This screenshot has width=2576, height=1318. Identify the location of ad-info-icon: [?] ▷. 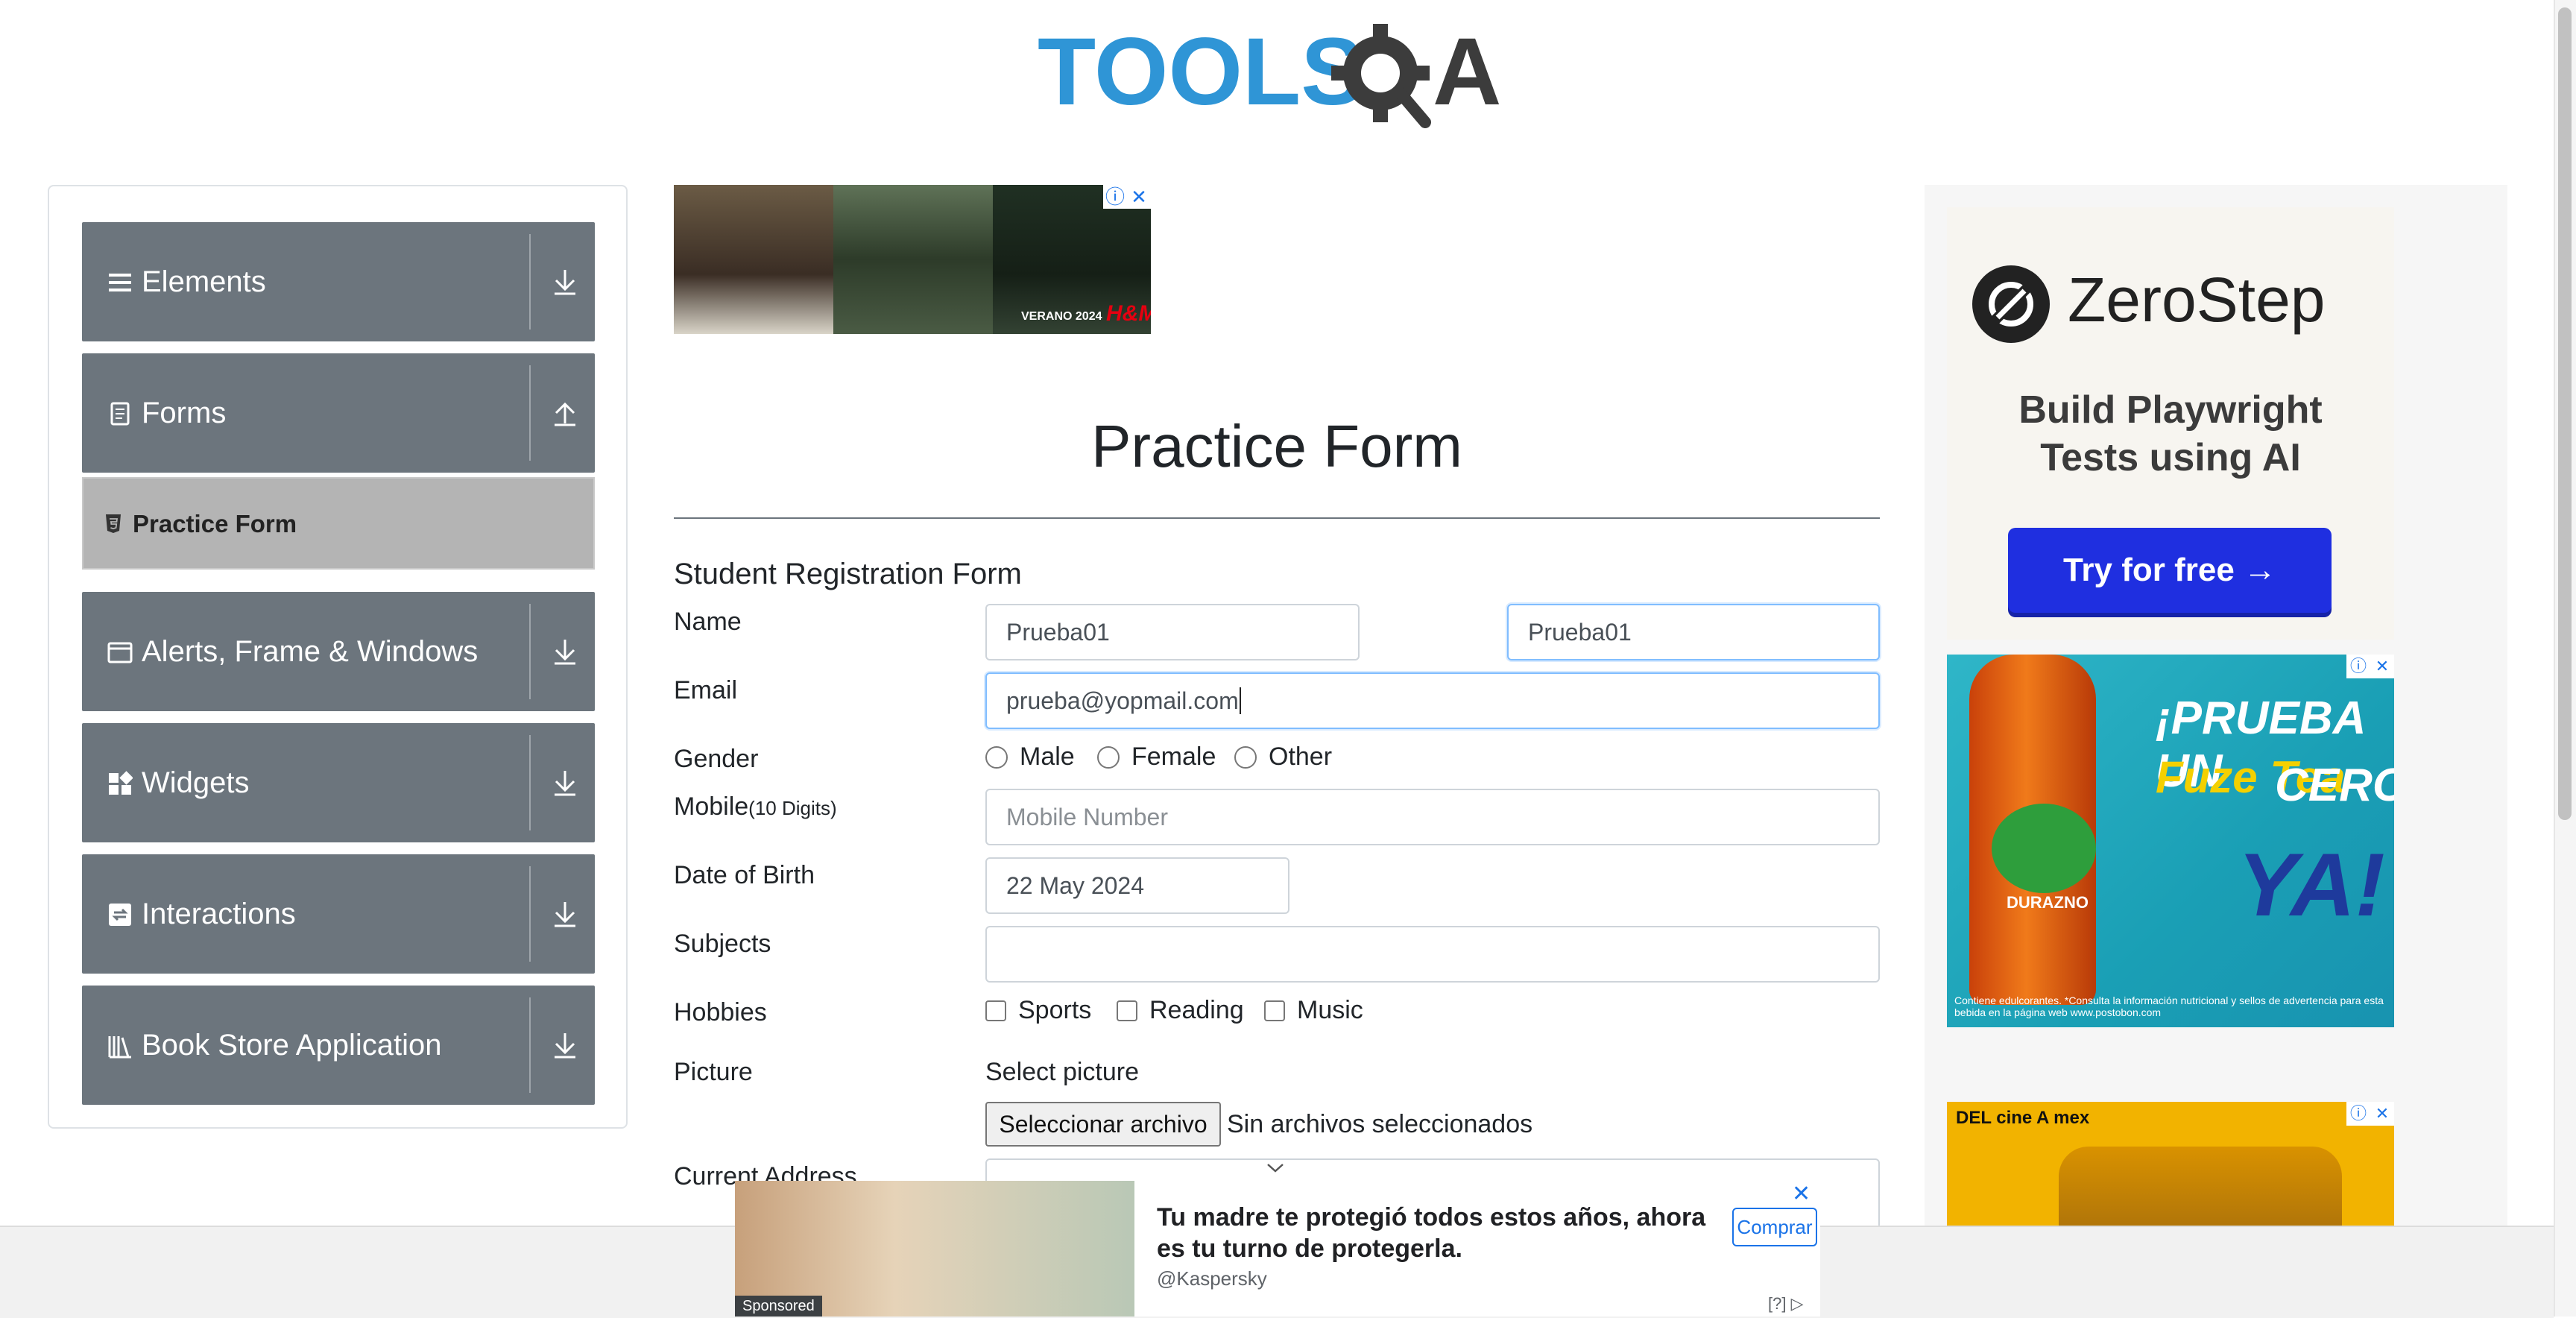
(1786, 1304).